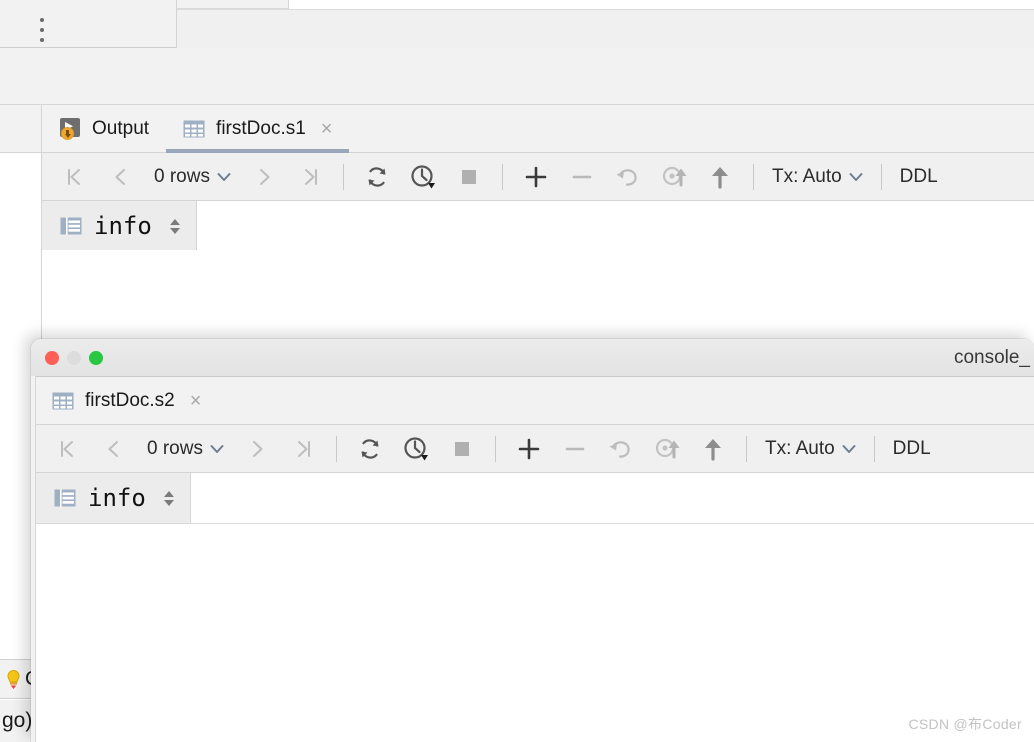  Describe the element at coordinates (806, 176) in the screenshot. I see `tx-mode-label: Tx: Auto` at that location.